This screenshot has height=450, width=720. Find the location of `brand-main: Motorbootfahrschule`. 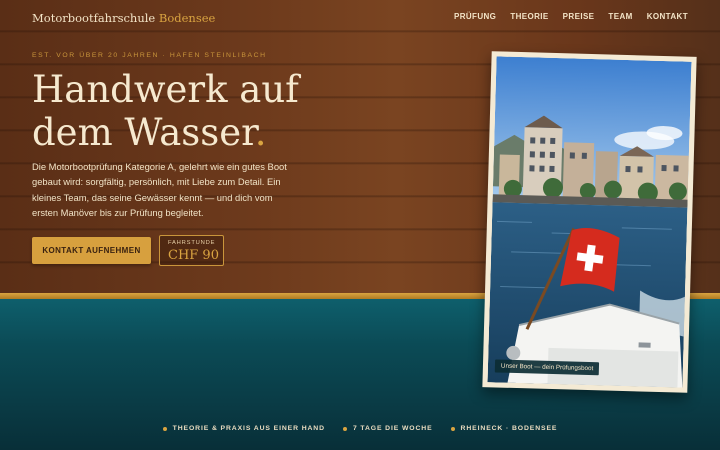

brand-main: Motorbootfahrschule is located at coordinates (94, 18).